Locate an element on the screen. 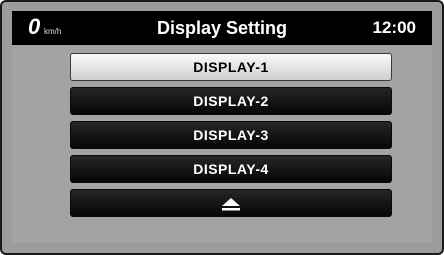 The width and height of the screenshot is (444, 255). display-2-button: DISPLAY-2 is located at coordinates (231, 101).